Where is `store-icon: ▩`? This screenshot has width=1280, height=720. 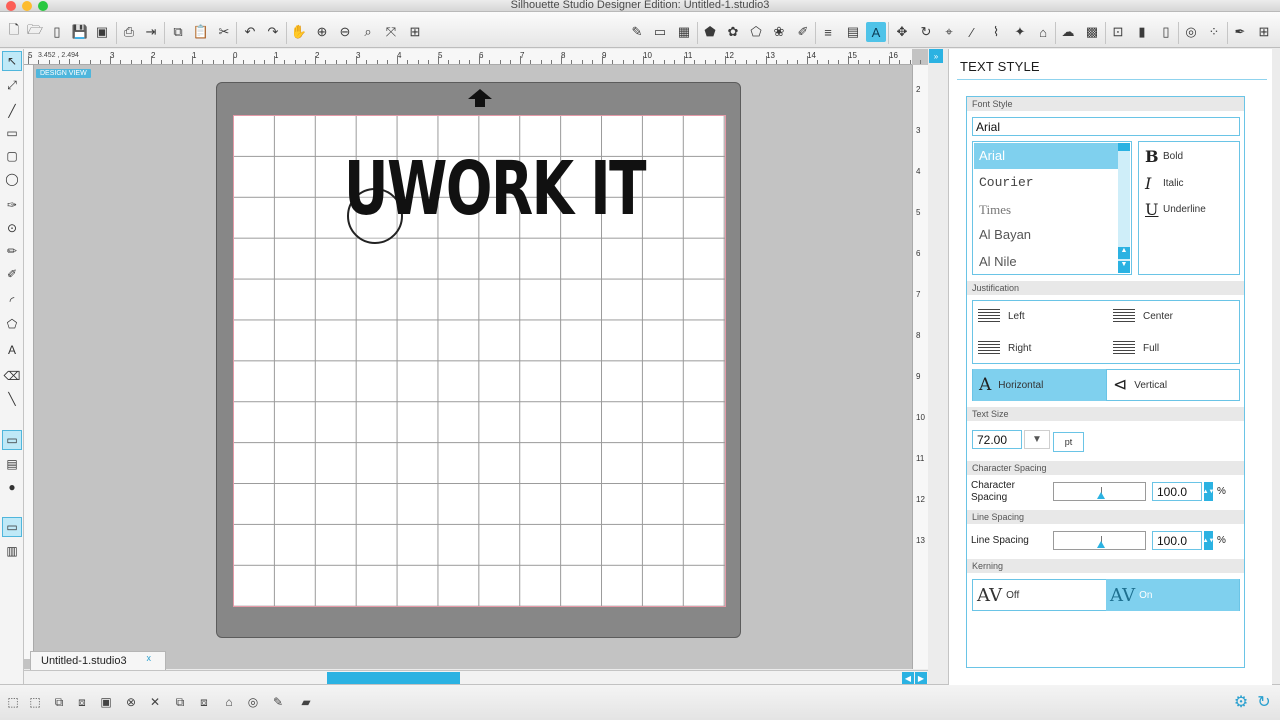
store-icon: ▩ is located at coordinates (1092, 32).